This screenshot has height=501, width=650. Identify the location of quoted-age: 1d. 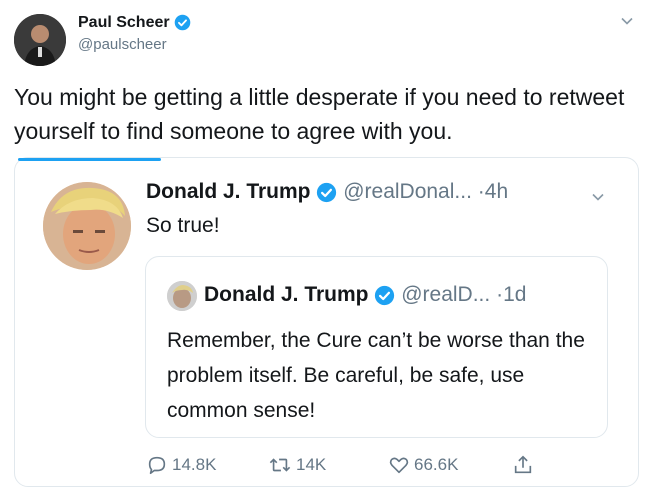
(515, 294).